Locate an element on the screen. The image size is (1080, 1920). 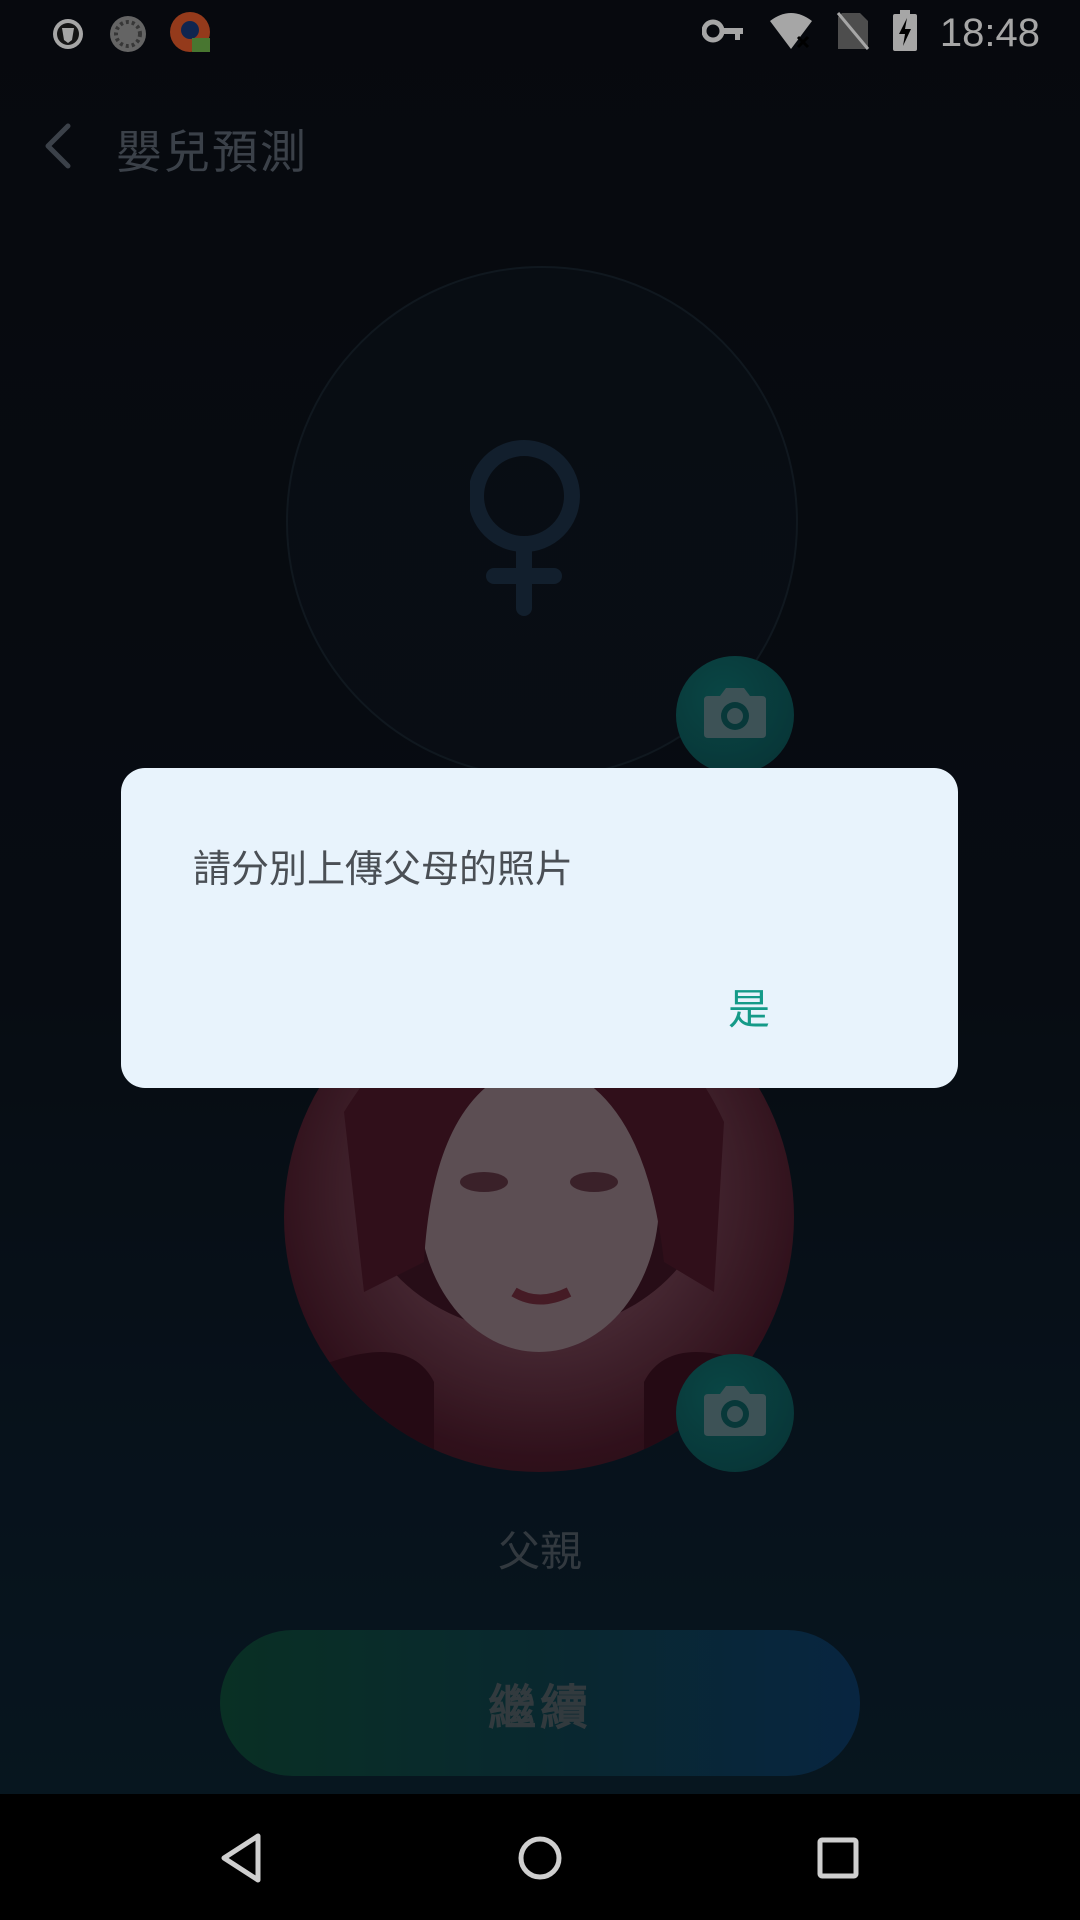
recents-square-icon is located at coordinates (838, 1858).